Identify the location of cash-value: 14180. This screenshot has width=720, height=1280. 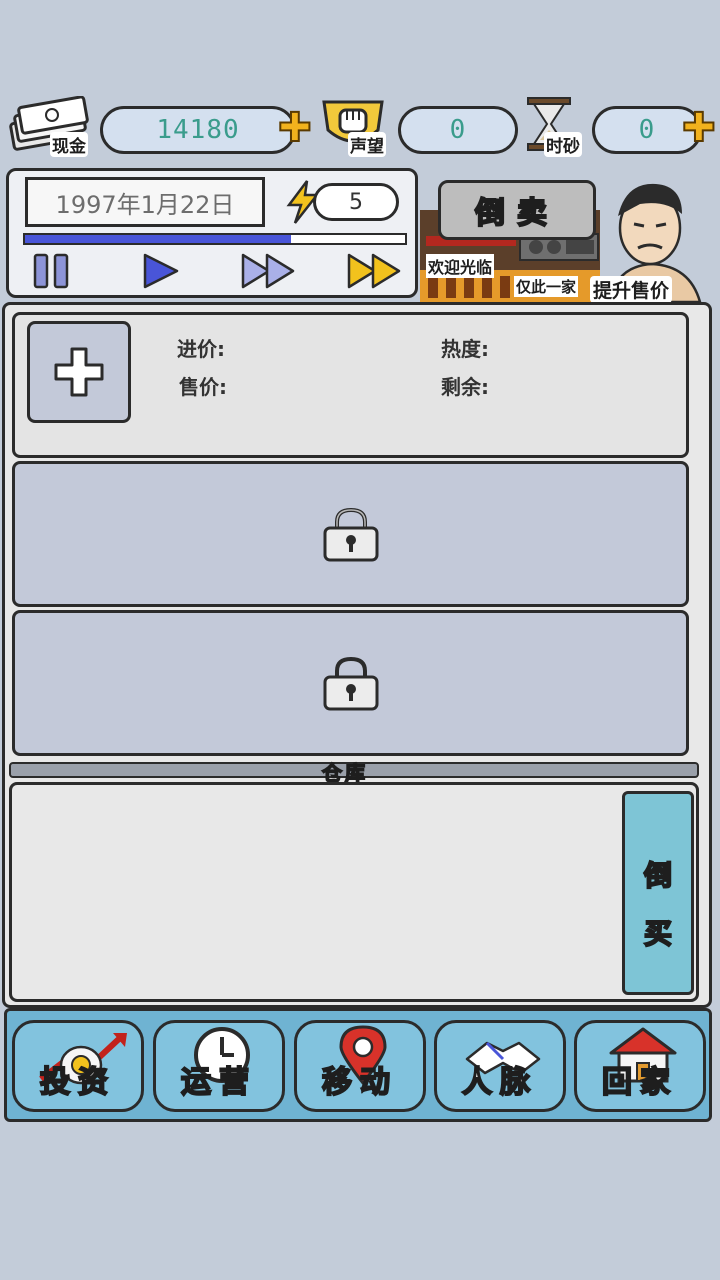
(198, 130).